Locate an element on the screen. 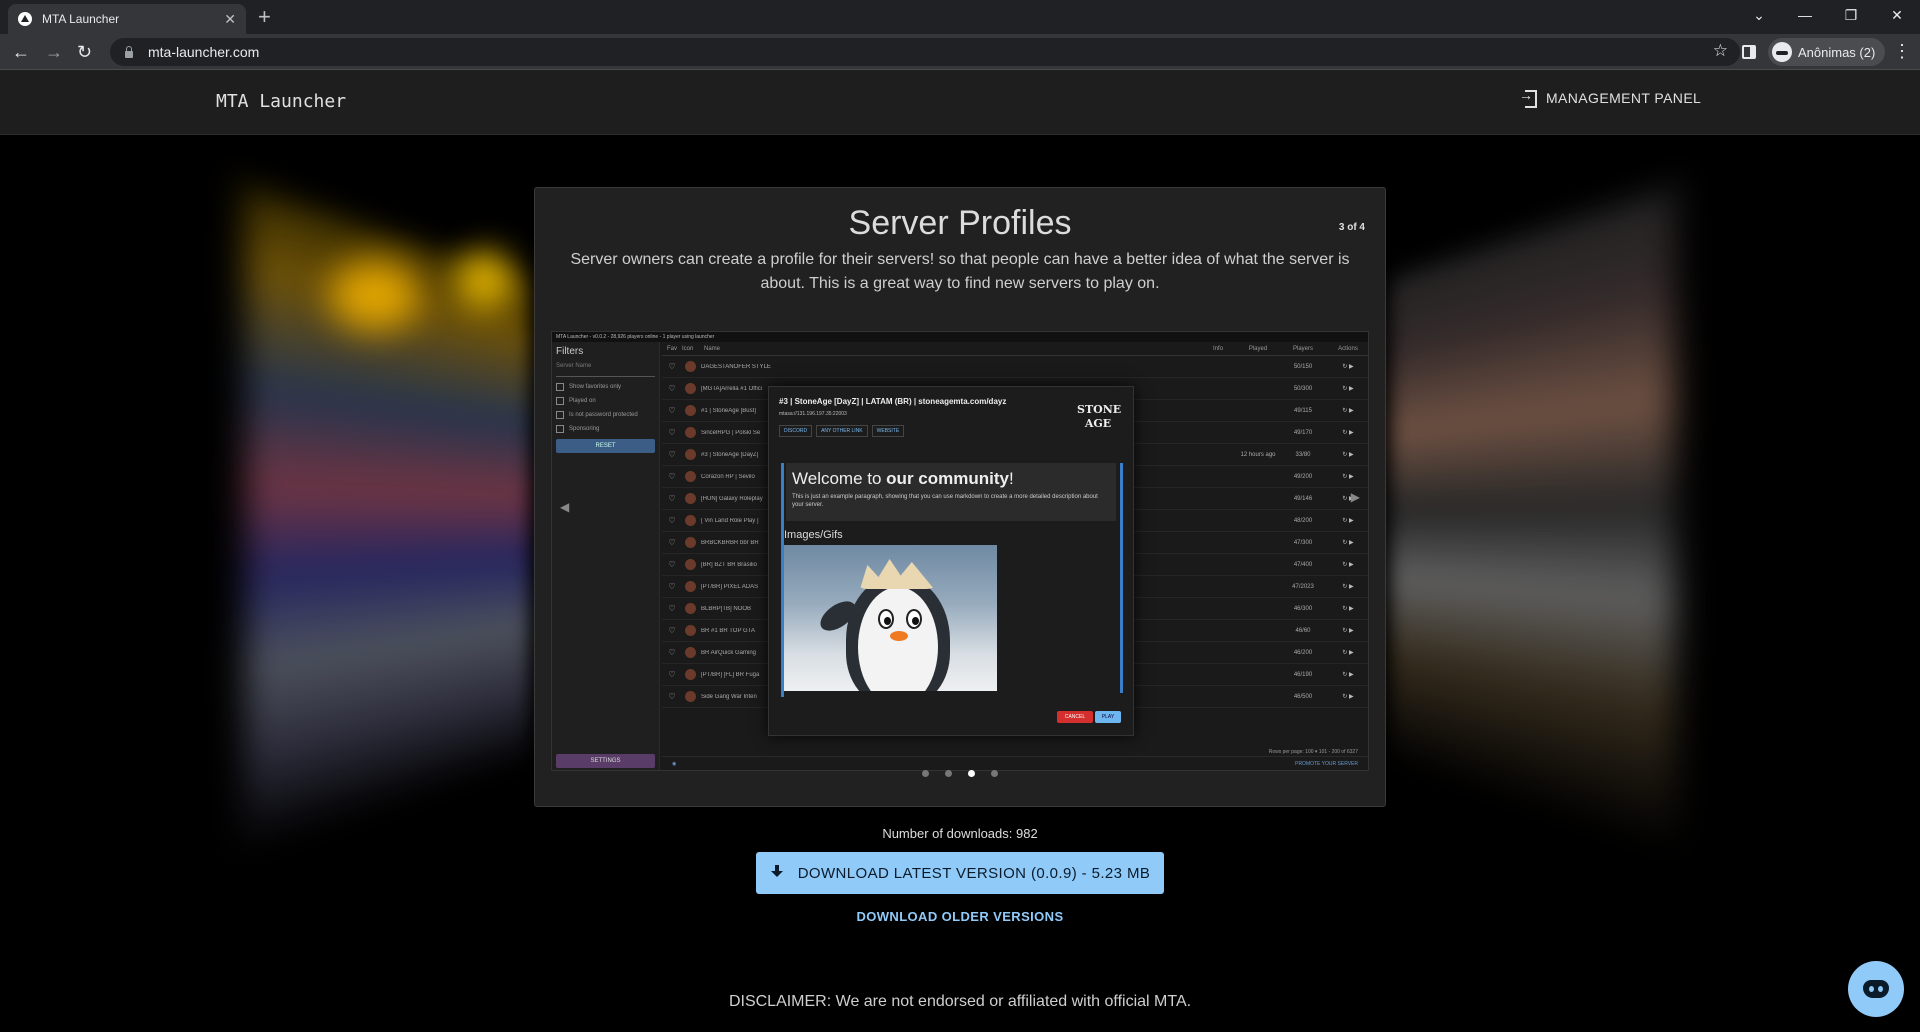  server-name: BLBRP[TB] NOOB is located at coordinates (726, 608).